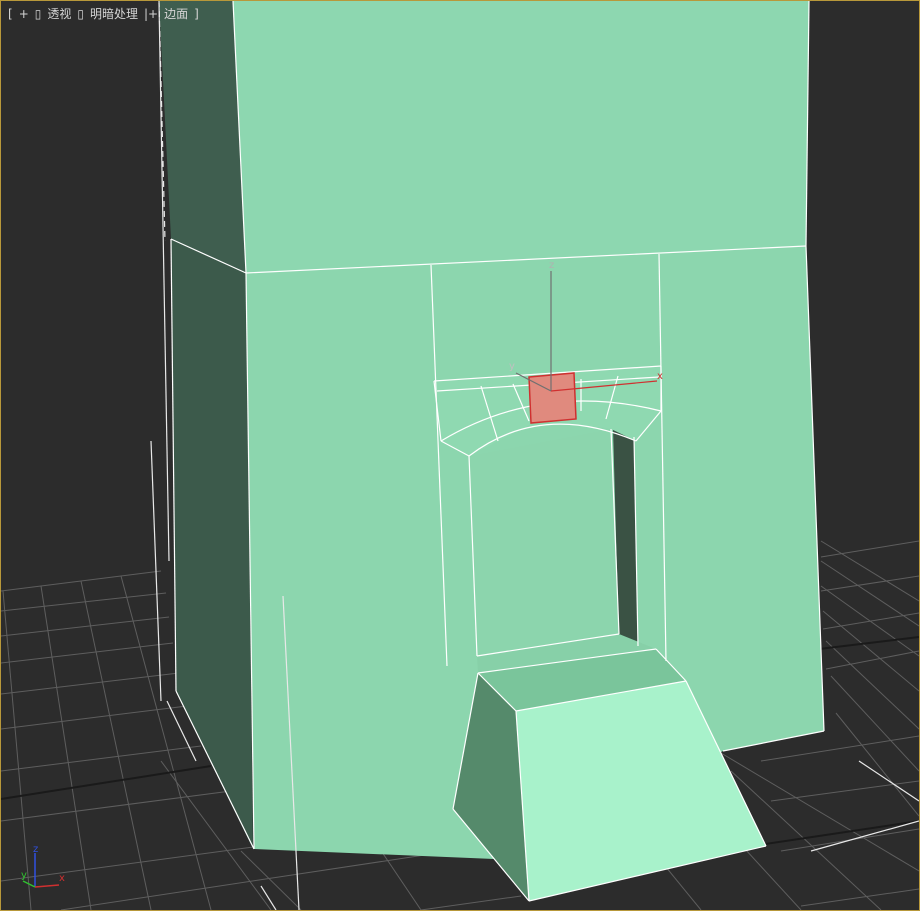 The image size is (920, 911). Describe the element at coordinates (24, 14) in the screenshot. I see `viewport-plus-menu: +` at that location.